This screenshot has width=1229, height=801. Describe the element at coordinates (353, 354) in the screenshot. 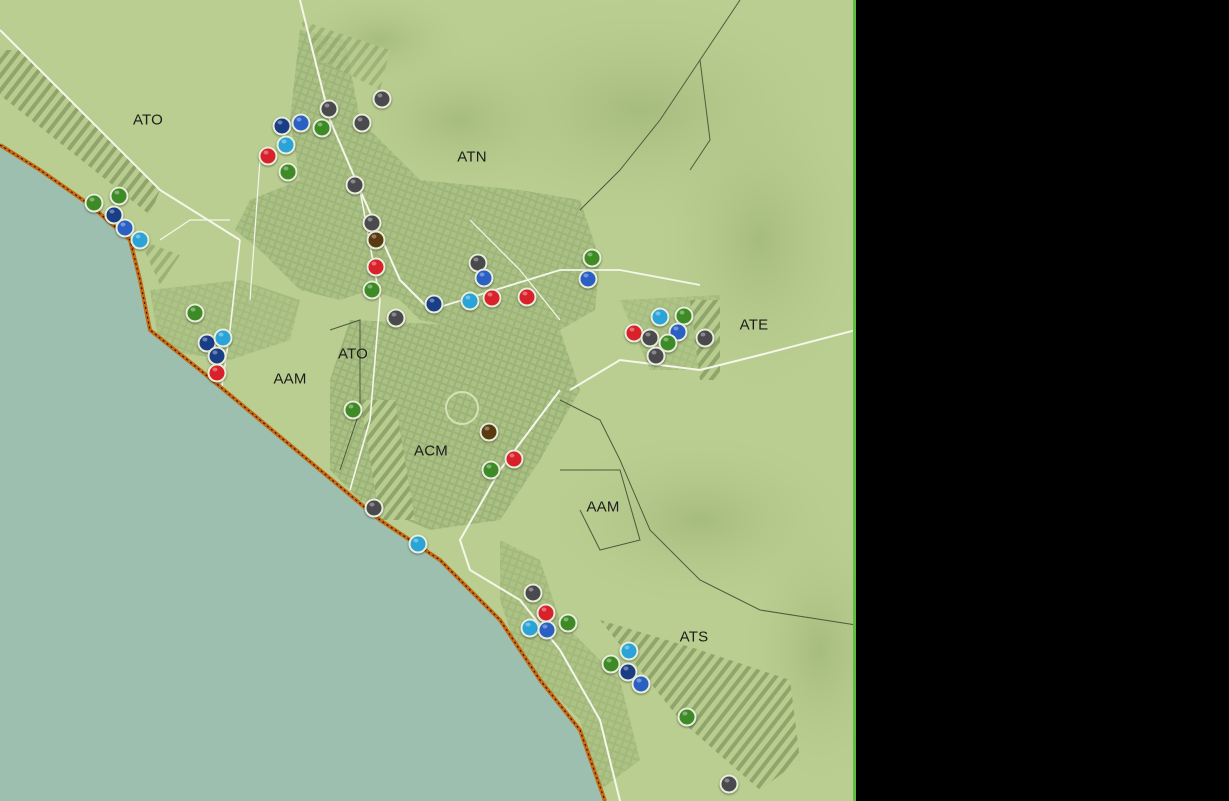

I see `zone-label-ato-center: ATO` at that location.